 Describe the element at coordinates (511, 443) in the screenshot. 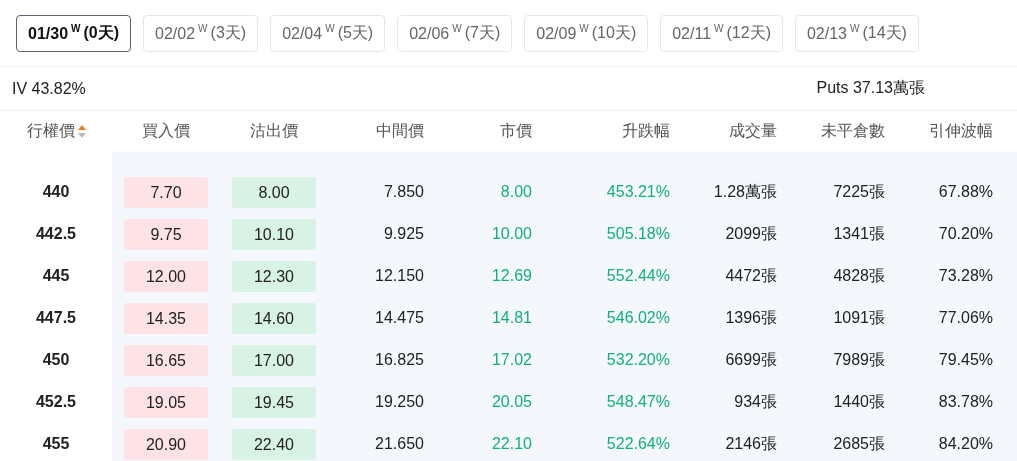

I see `table-cell: 22.10` at that location.